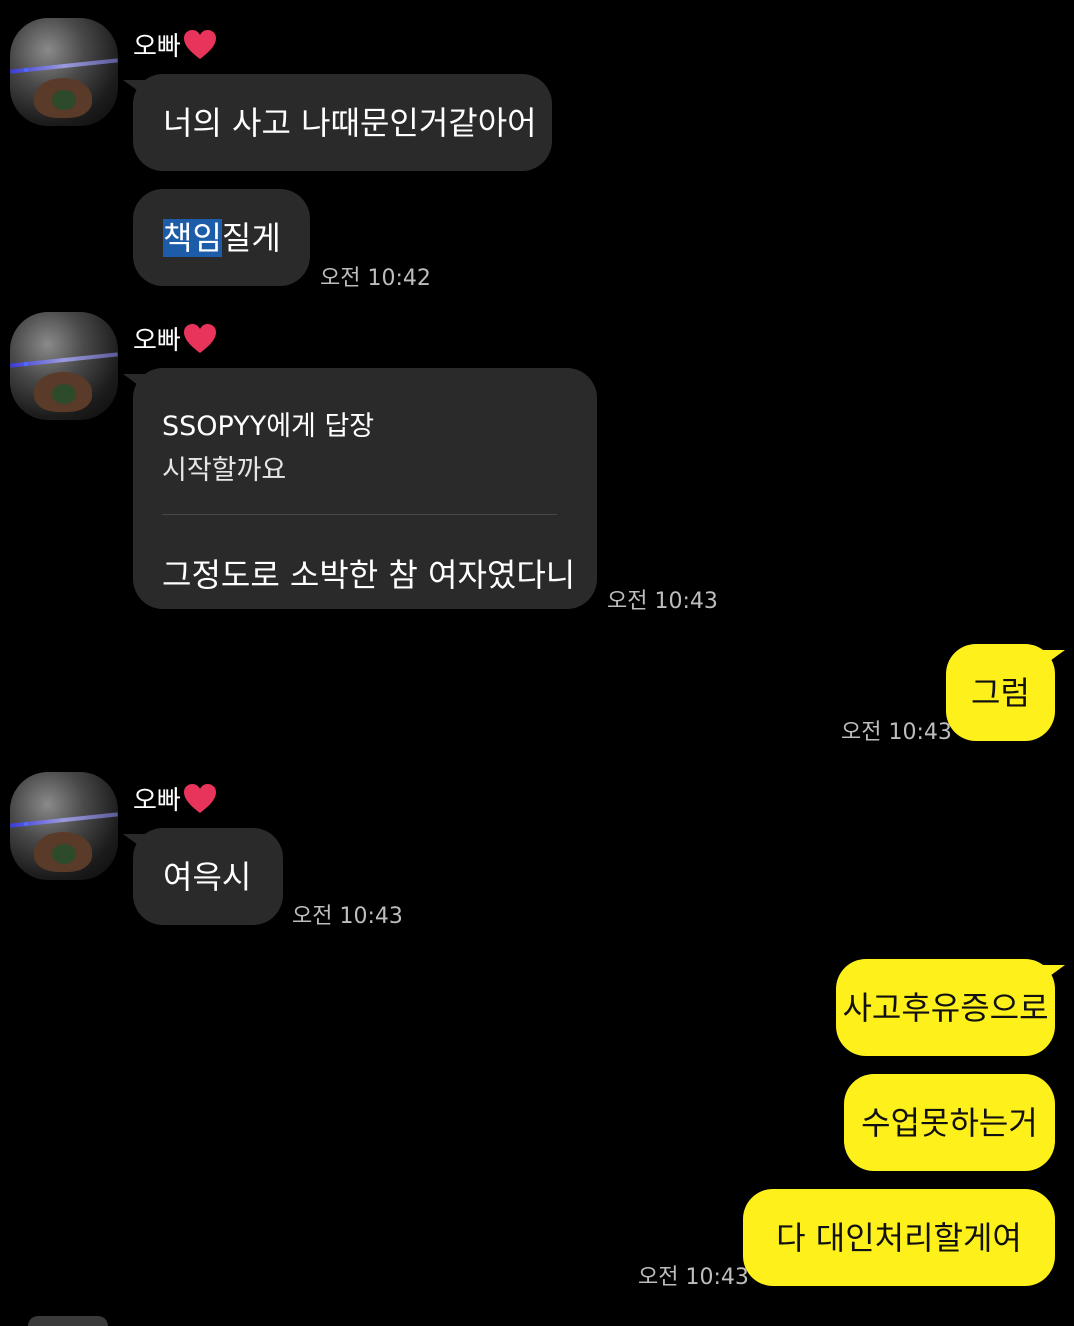 This screenshot has width=1074, height=1326. I want to click on message-bubble: 여윽시, so click(203, 876).